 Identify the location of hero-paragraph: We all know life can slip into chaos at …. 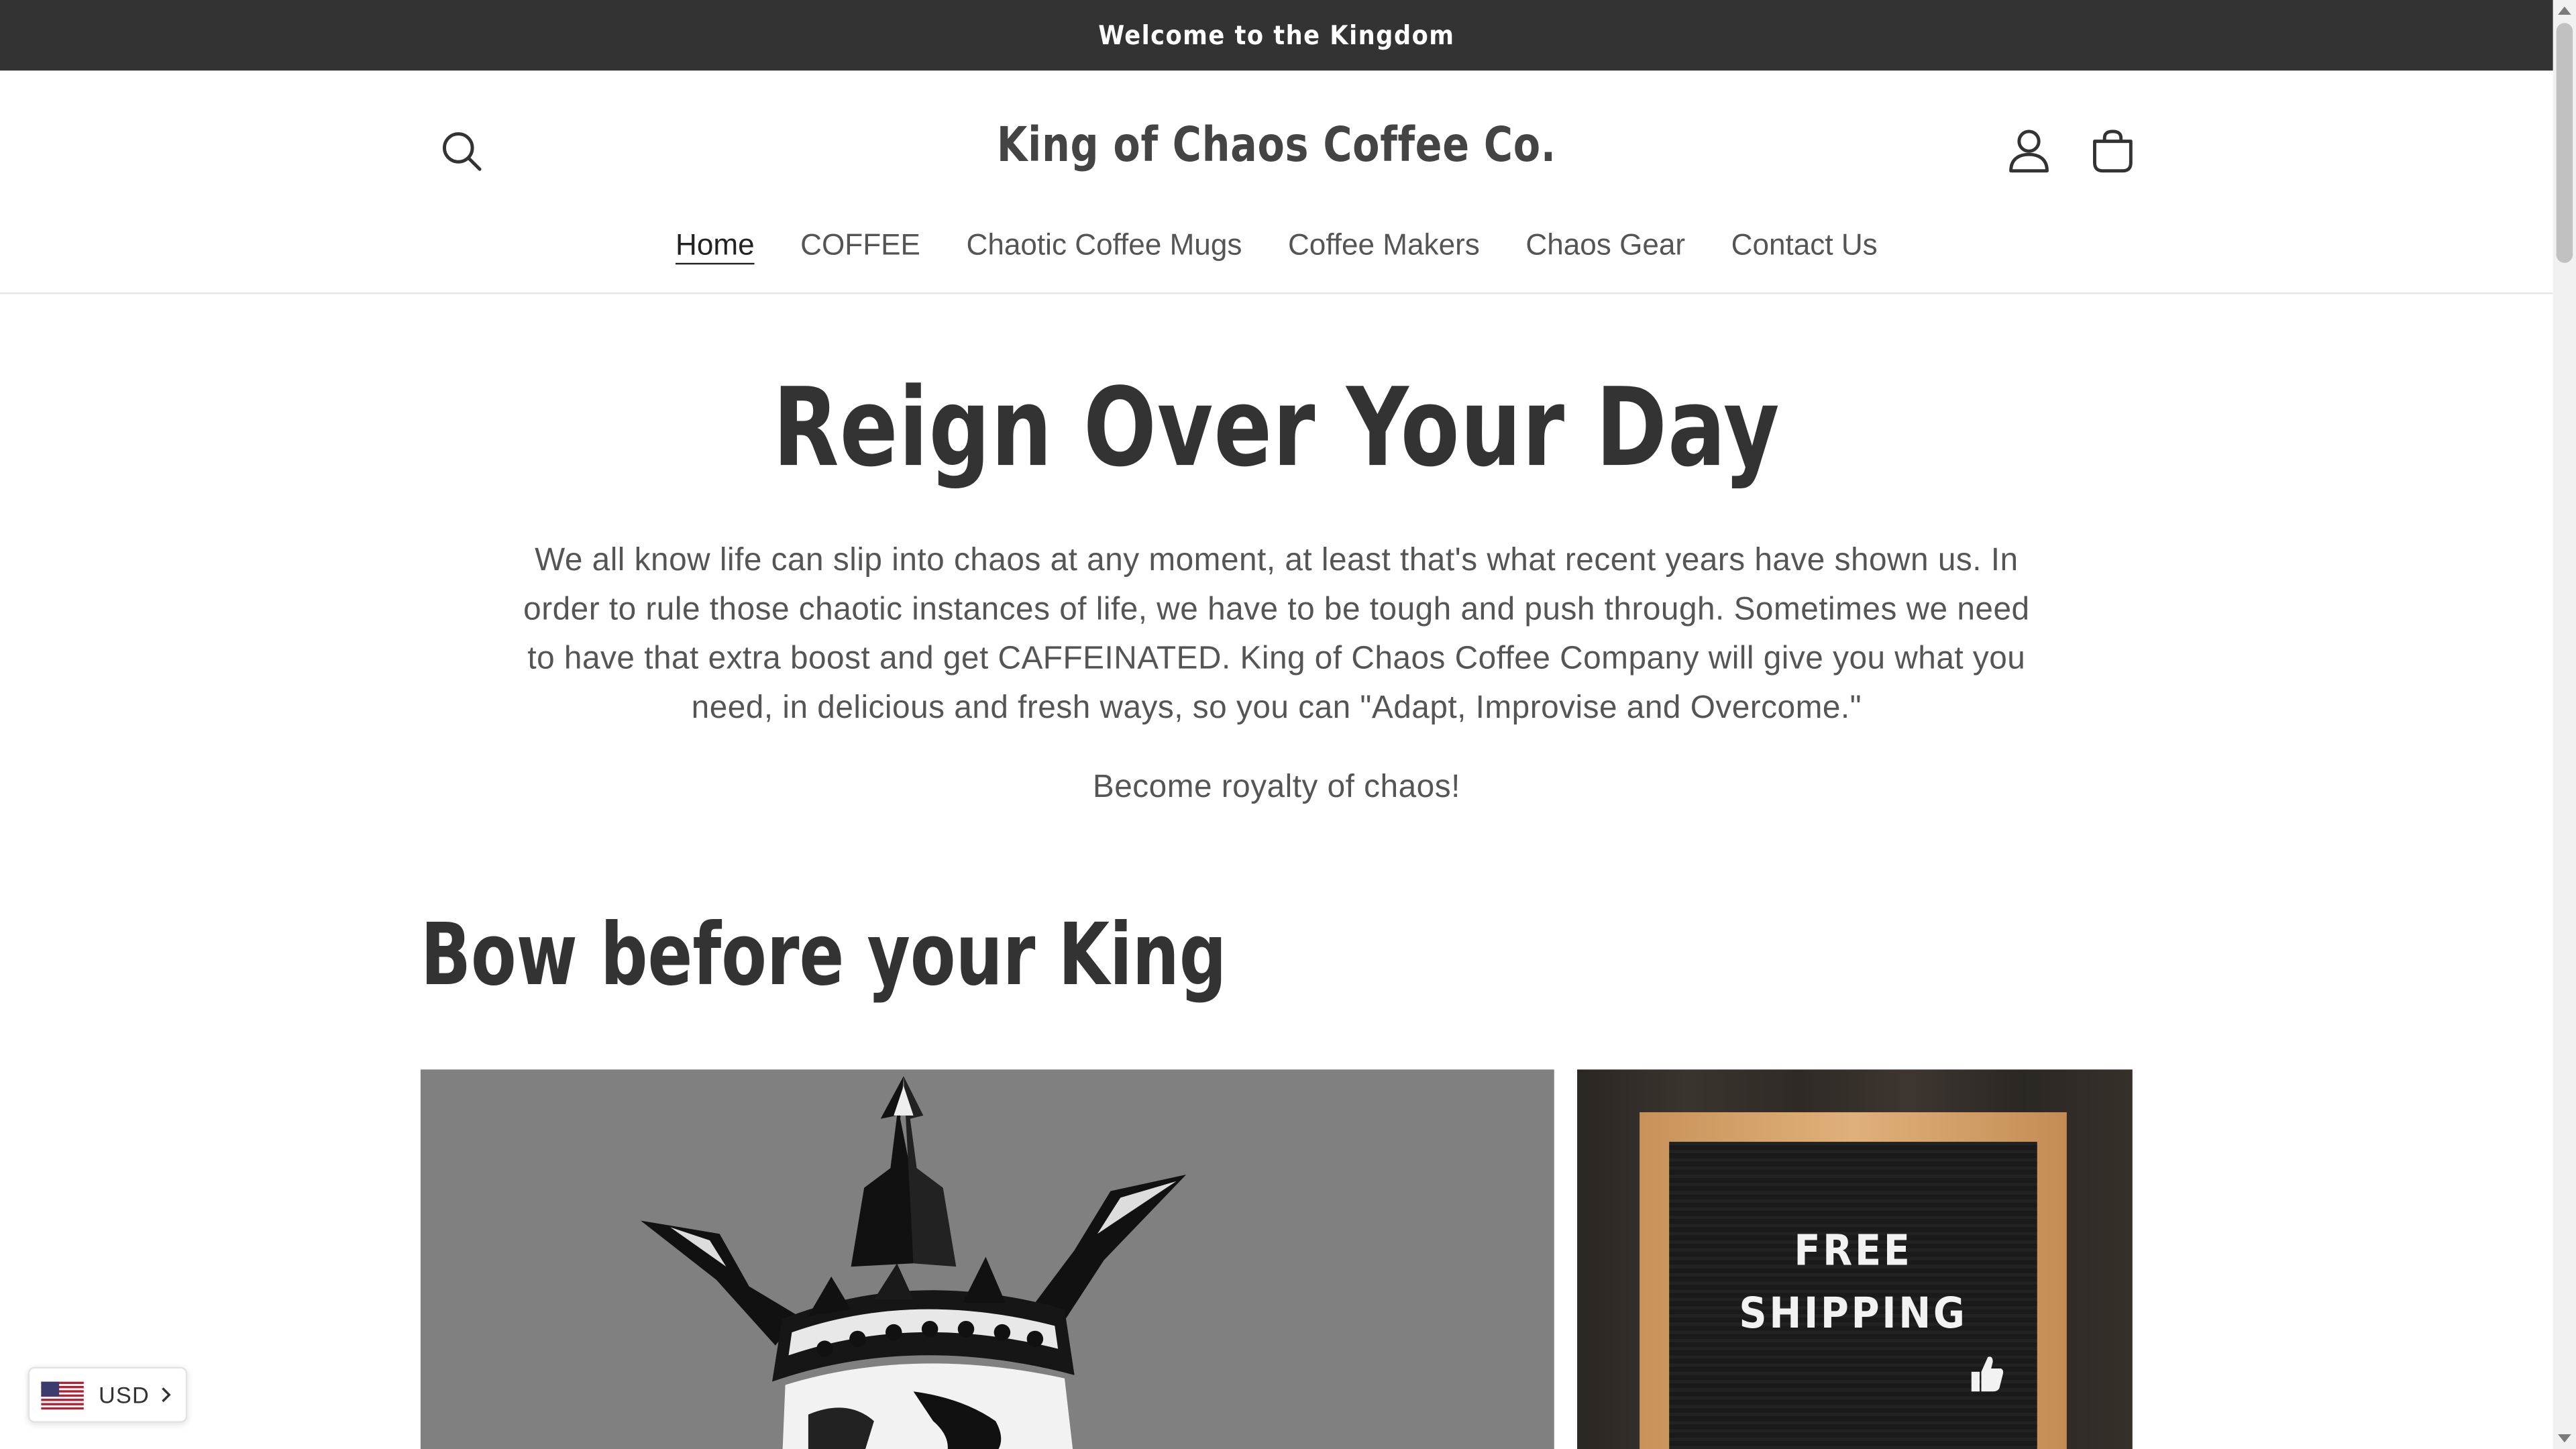
(1276, 634).